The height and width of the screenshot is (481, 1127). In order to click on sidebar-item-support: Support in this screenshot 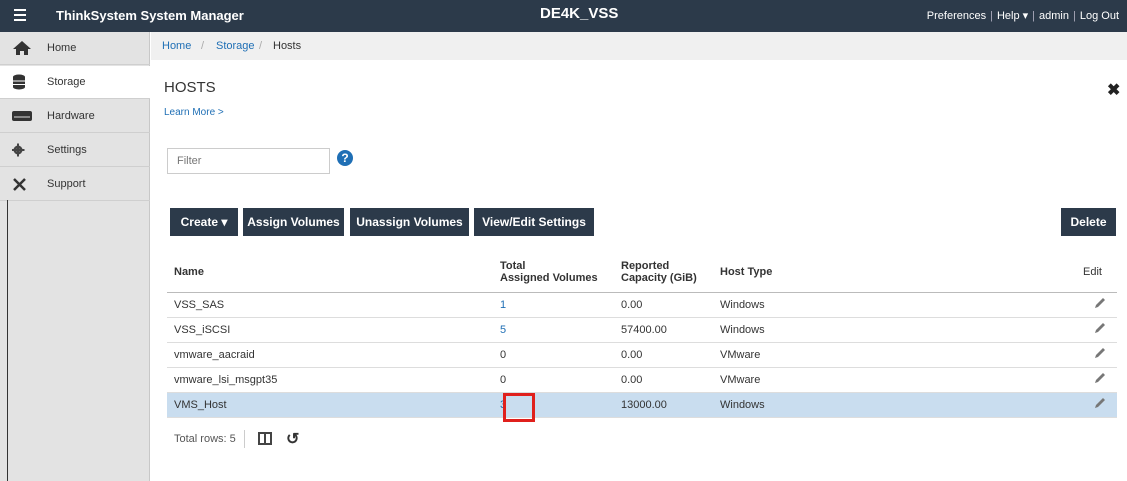, I will do `click(75, 184)`.